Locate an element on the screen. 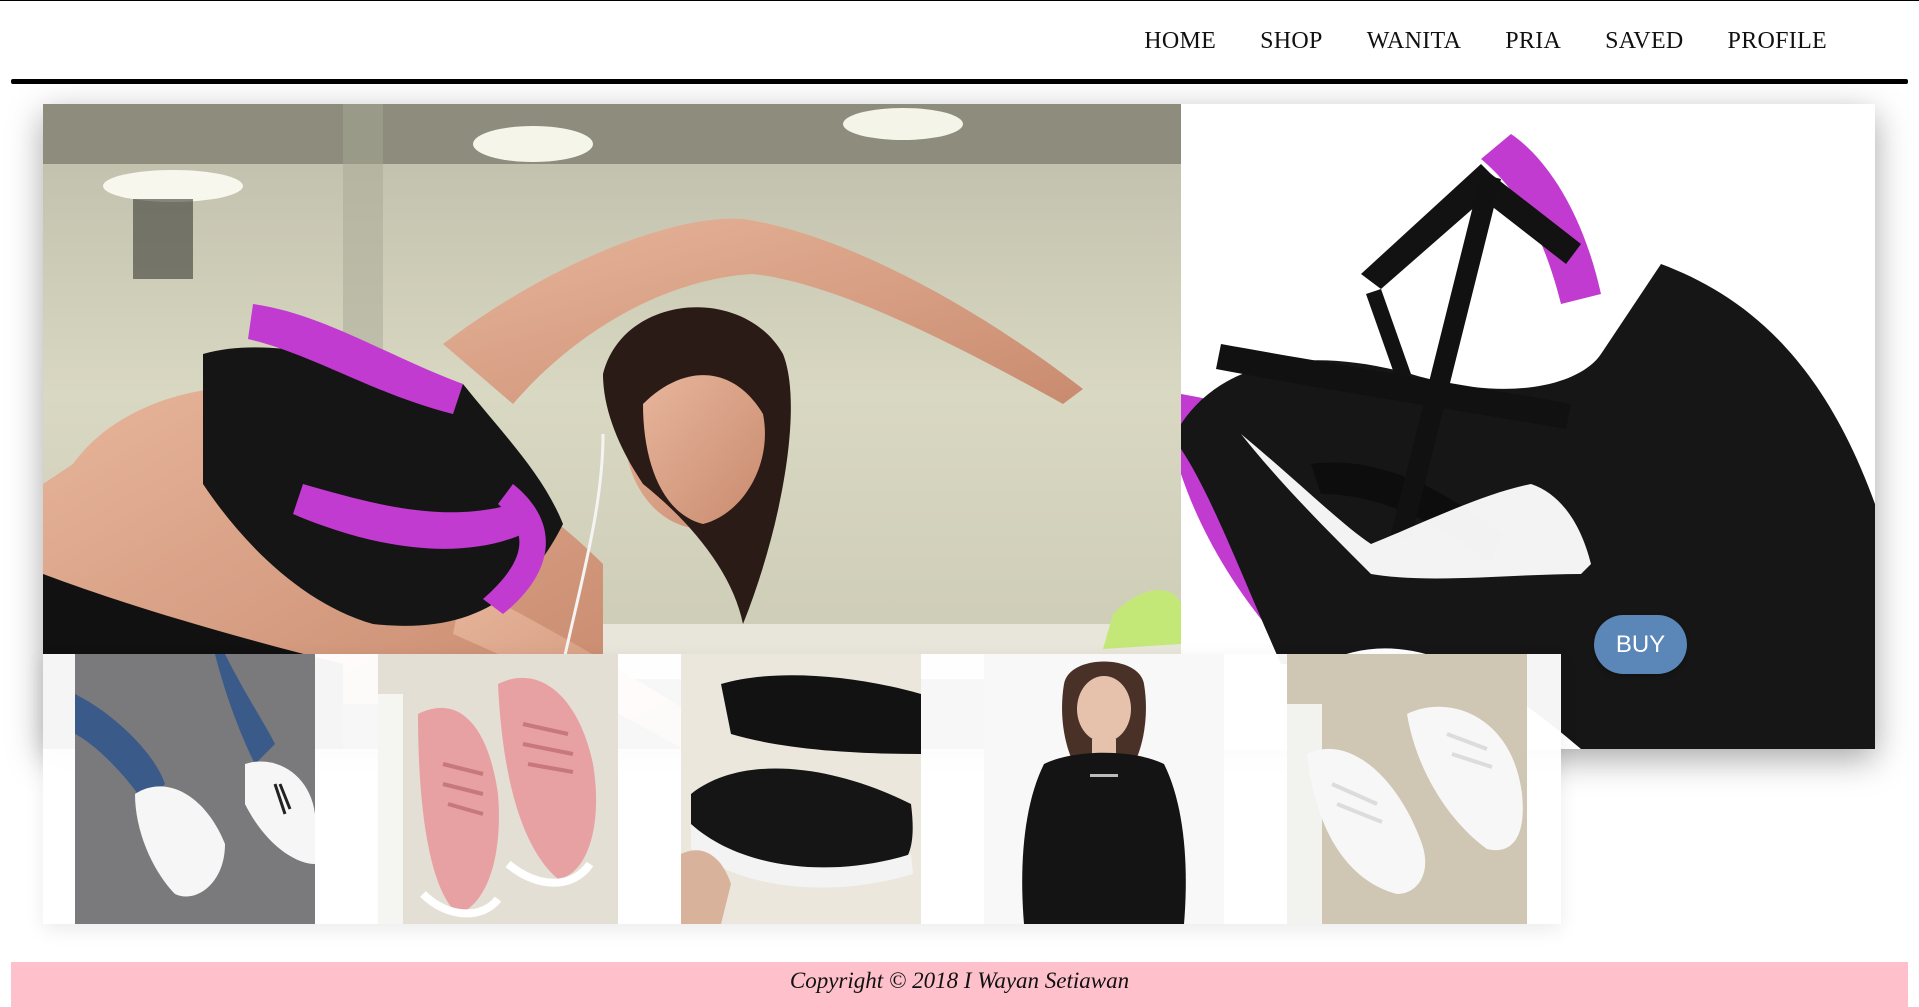  navbar: HOME SHOP WANITA PRIA SAVED PROFILE is located at coordinates (959, 43).